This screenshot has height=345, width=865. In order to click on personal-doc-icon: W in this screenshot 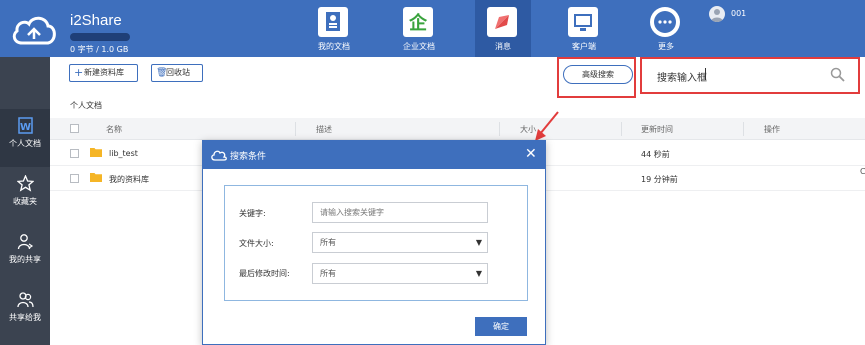, I will do `click(25, 125)`.